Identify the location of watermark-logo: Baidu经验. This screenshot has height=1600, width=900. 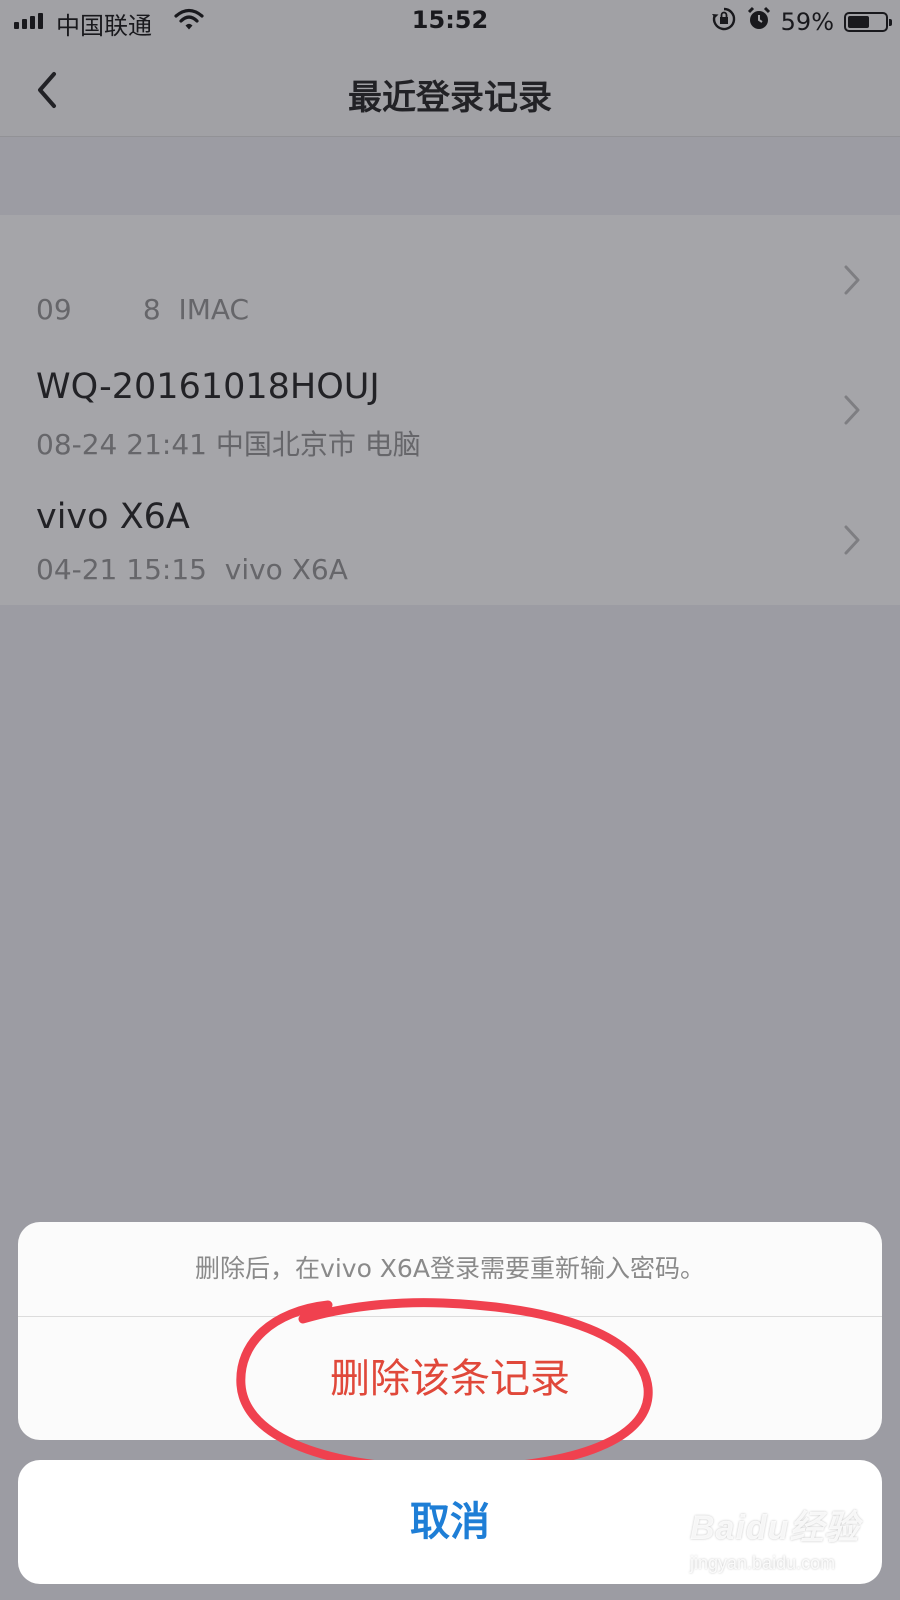
(775, 1528).